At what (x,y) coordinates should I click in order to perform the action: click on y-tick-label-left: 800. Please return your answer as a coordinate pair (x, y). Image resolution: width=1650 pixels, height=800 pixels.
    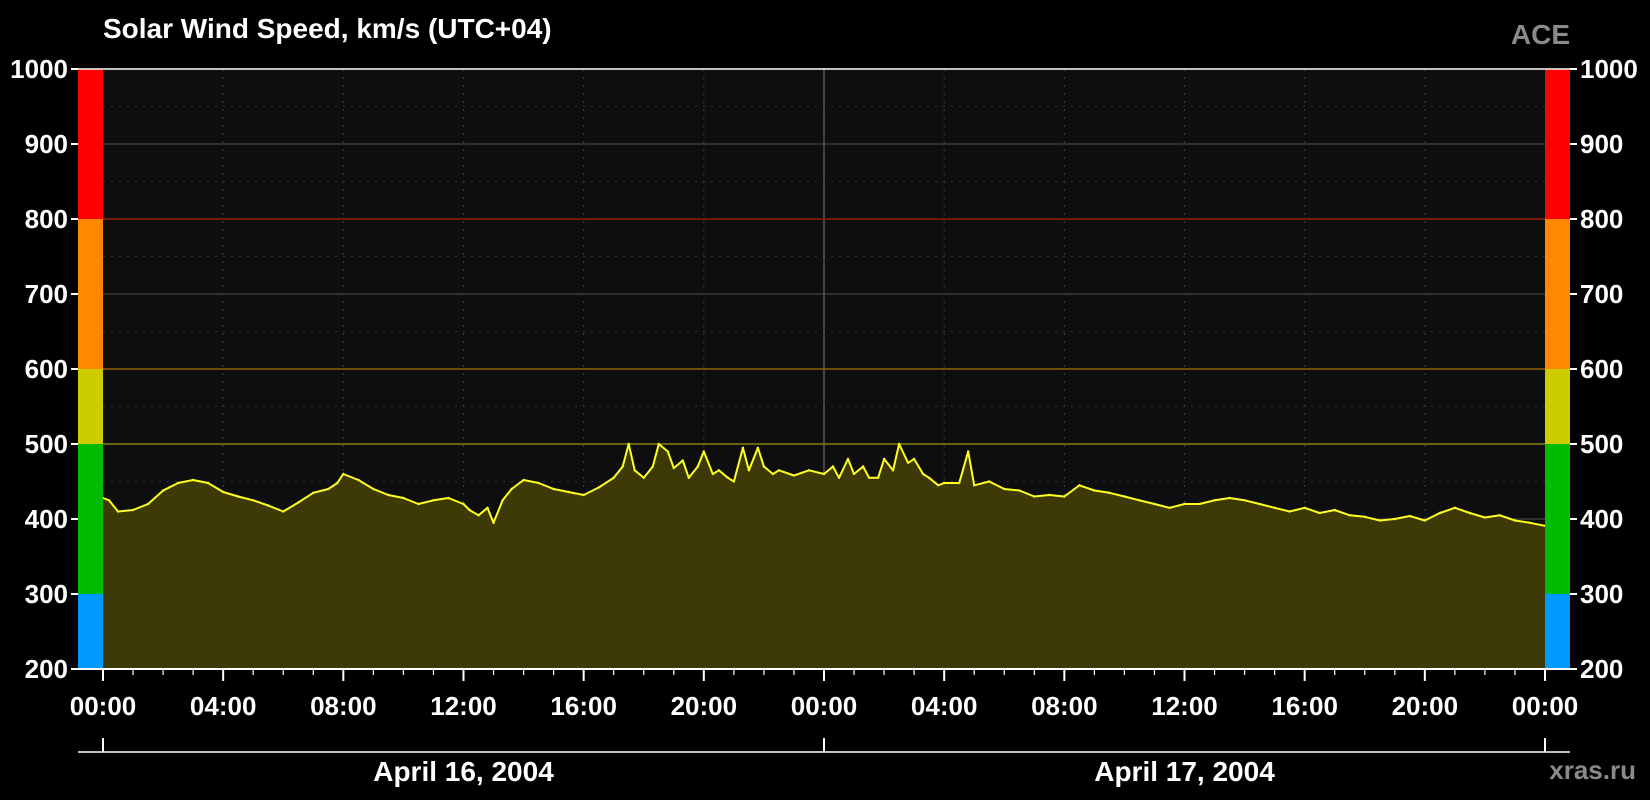
    Looking at the image, I should click on (46, 219).